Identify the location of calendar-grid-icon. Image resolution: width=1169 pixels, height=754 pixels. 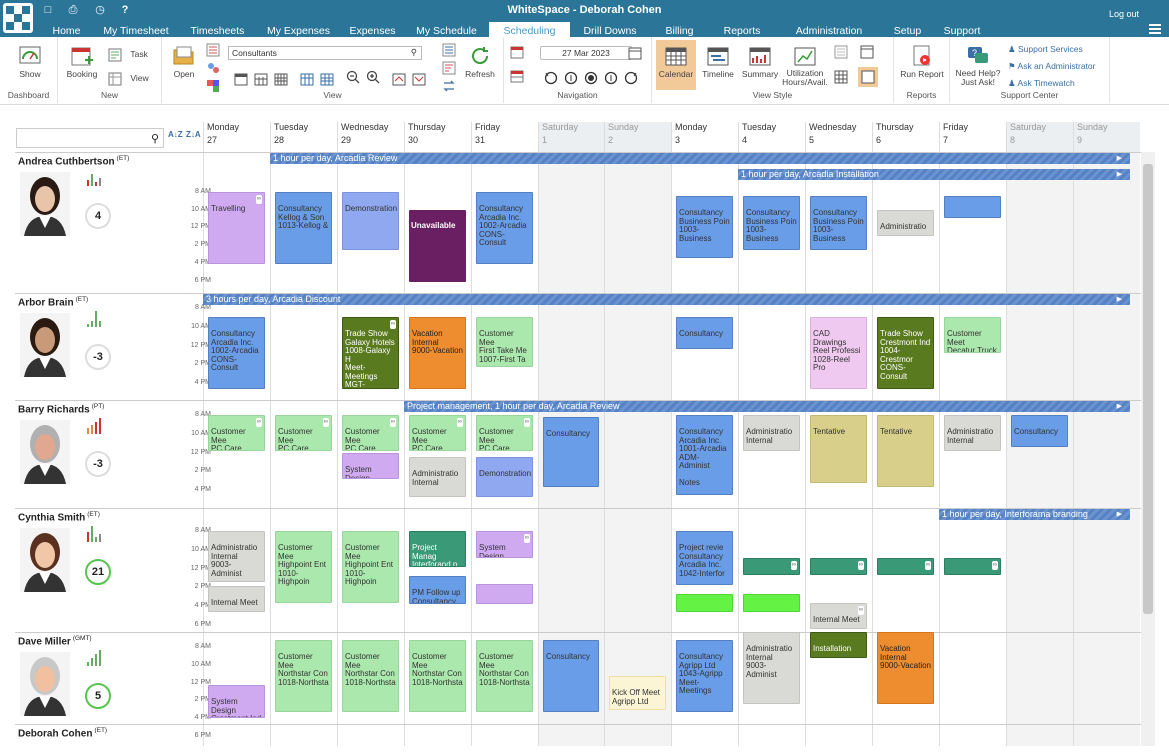
(517, 76).